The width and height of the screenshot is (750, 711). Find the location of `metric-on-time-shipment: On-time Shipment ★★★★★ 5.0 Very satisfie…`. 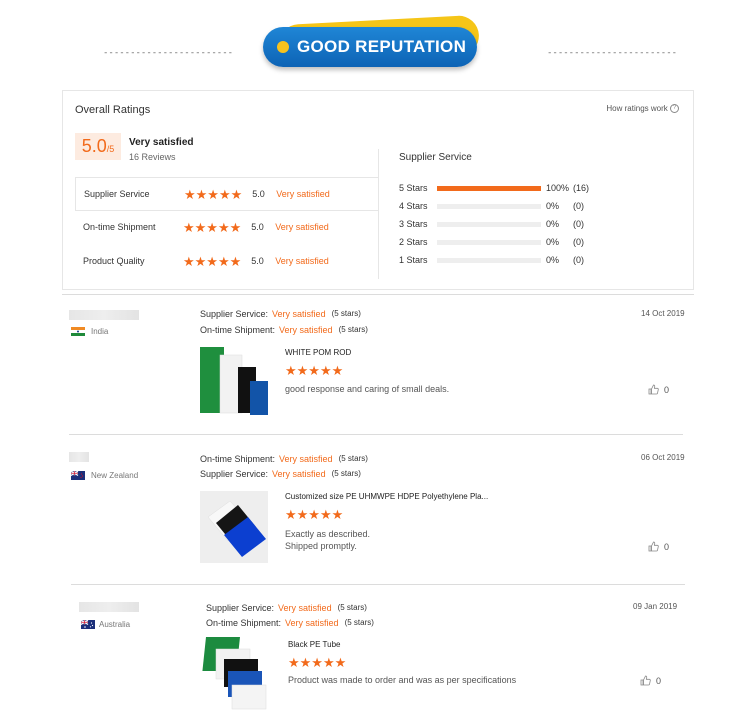

metric-on-time-shipment: On-time Shipment ★★★★★ 5.0 Very satisfie… is located at coordinates (227, 227).